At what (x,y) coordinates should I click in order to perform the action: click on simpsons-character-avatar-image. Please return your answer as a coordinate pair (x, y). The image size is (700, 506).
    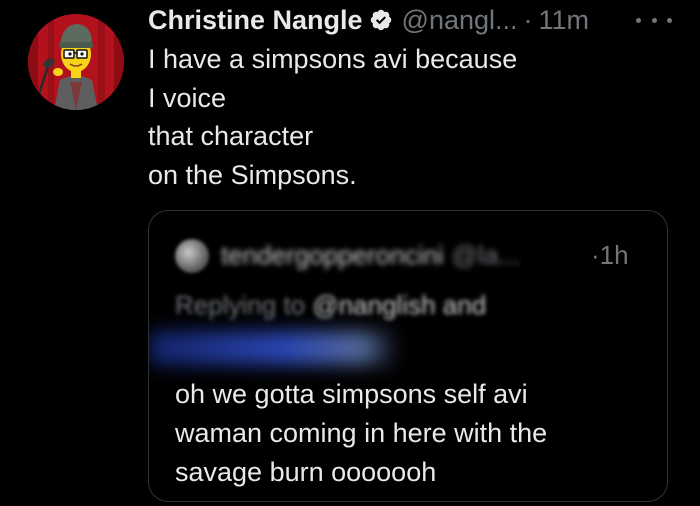
    Looking at the image, I should click on (76, 62).